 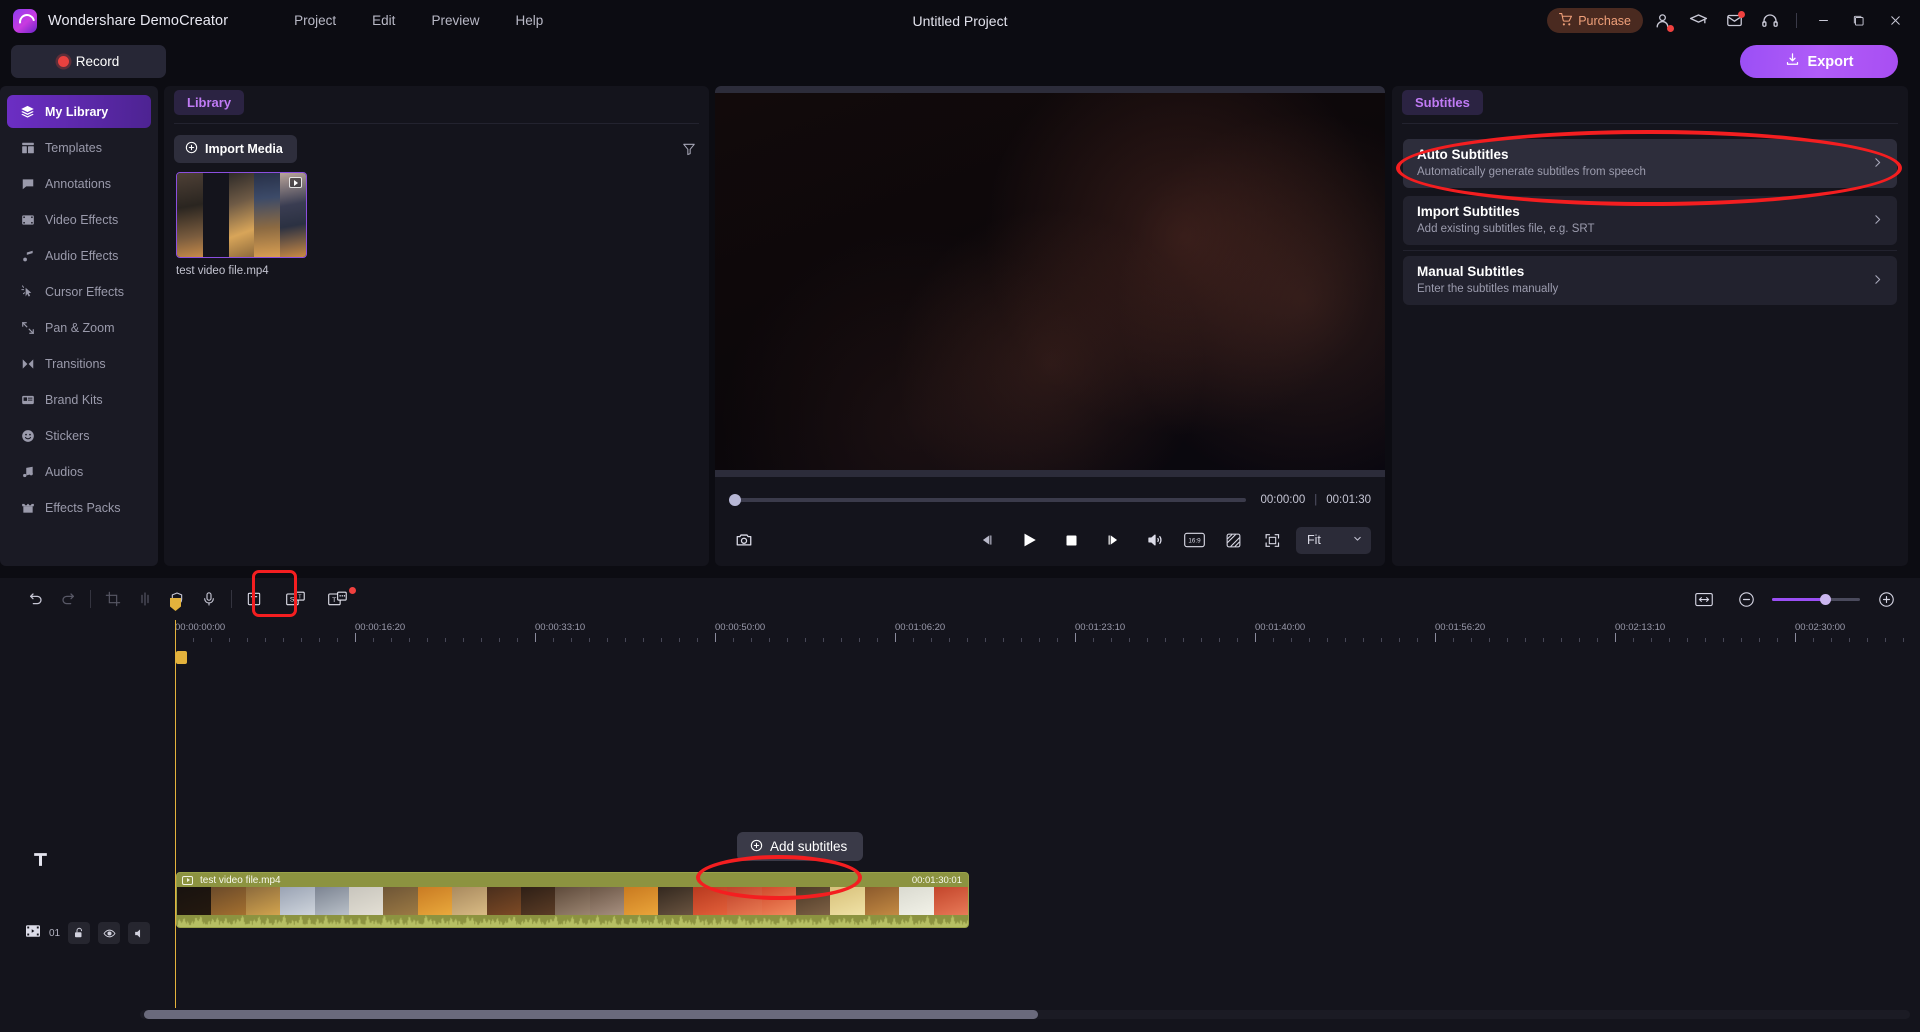 What do you see at coordinates (1050, 89) in the screenshot?
I see `letterbox-top` at bounding box center [1050, 89].